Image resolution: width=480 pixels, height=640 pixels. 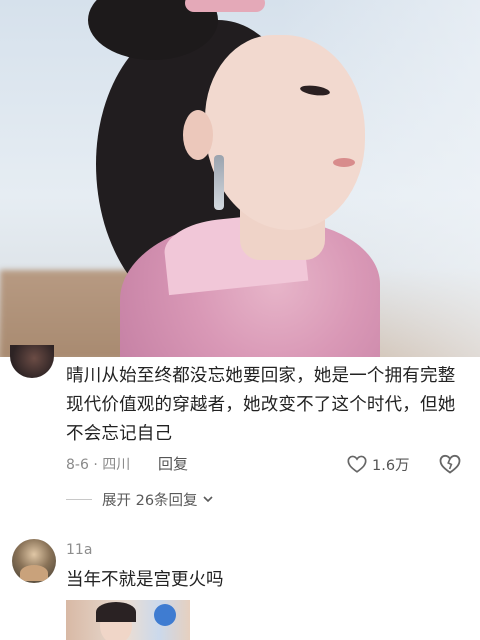 I want to click on reply-image-thumbnail, so click(x=128, y=620).